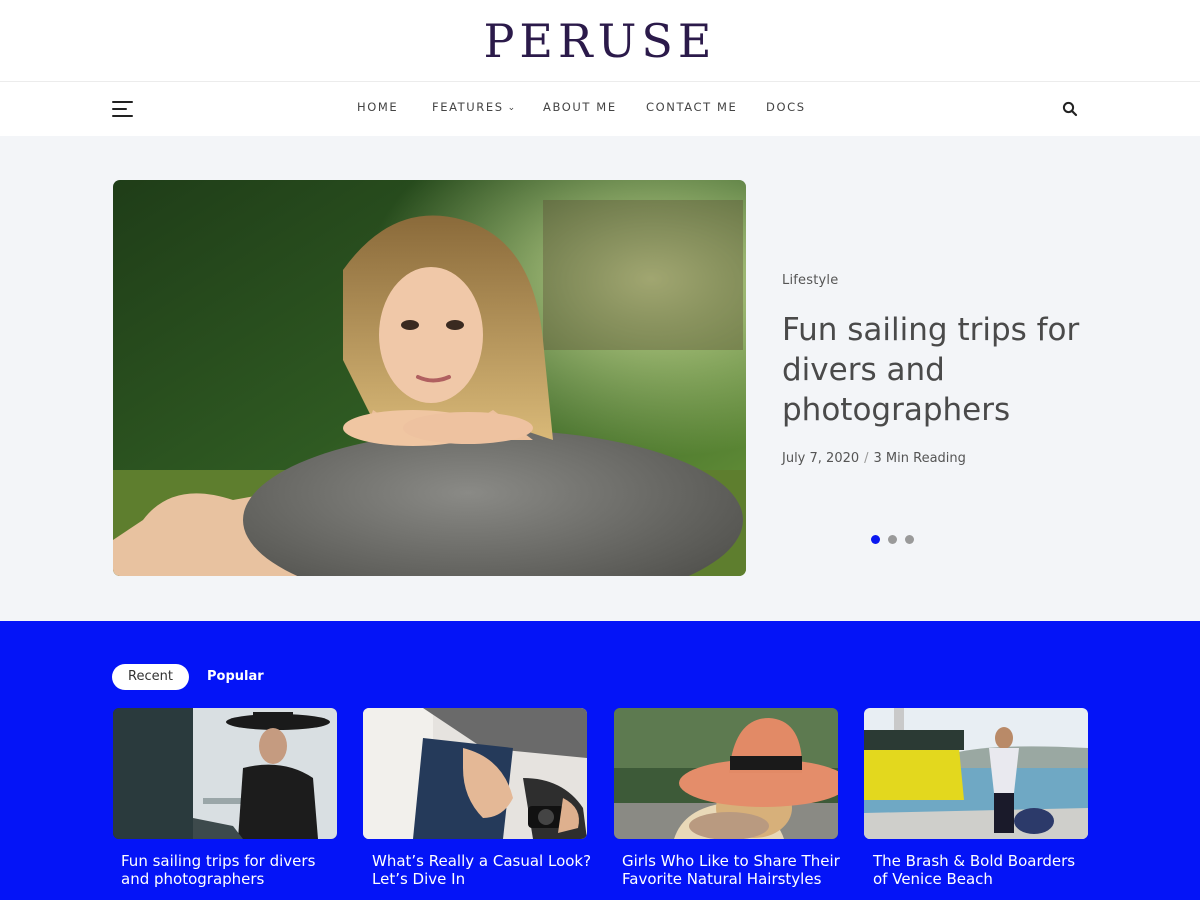 This screenshot has width=1200, height=900. I want to click on hero-meta: July 7, 2020 / 3 Min Reading, so click(874, 458).